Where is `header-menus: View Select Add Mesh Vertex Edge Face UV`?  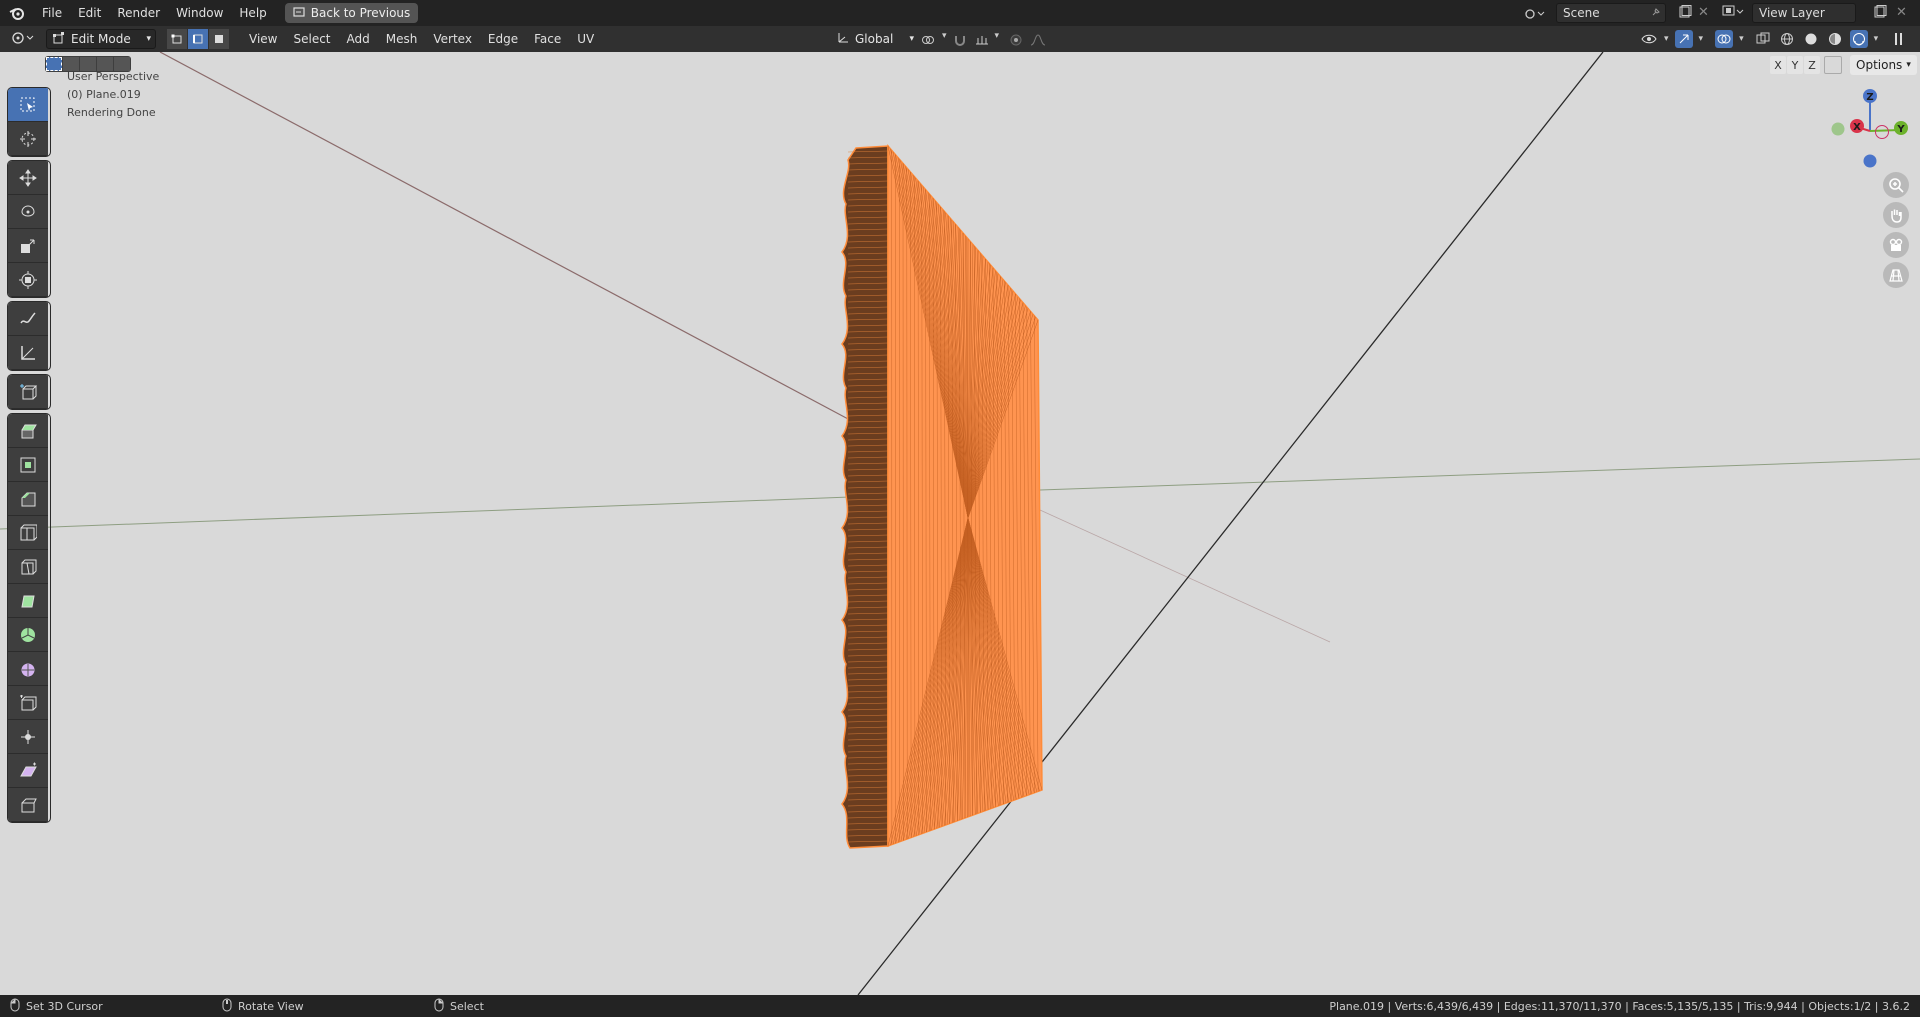
header-menus: View Select Add Mesh Vertex Edge Face UV is located at coordinates (421, 39).